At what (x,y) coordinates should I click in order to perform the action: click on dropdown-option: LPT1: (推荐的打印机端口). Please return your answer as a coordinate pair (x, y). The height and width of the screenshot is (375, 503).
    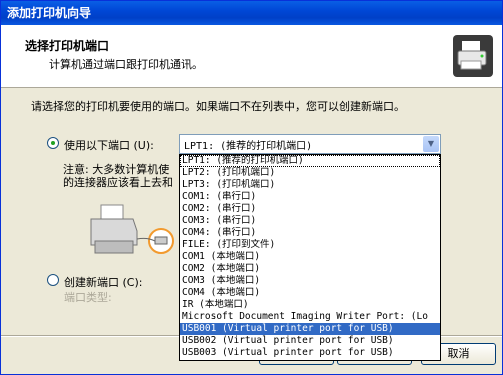
    Looking at the image, I should click on (310, 161).